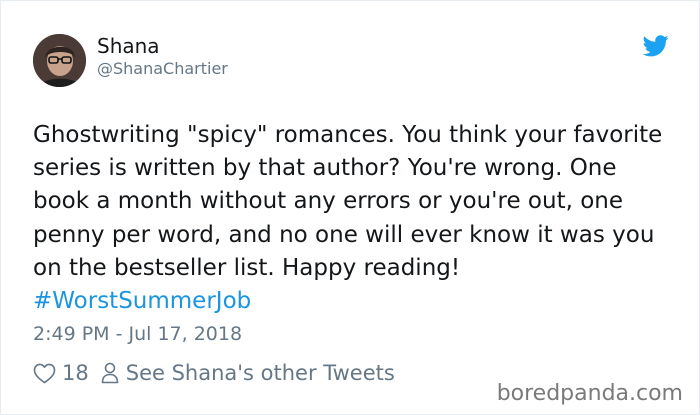  What do you see at coordinates (128, 46) in the screenshot?
I see `display-name: Shana` at bounding box center [128, 46].